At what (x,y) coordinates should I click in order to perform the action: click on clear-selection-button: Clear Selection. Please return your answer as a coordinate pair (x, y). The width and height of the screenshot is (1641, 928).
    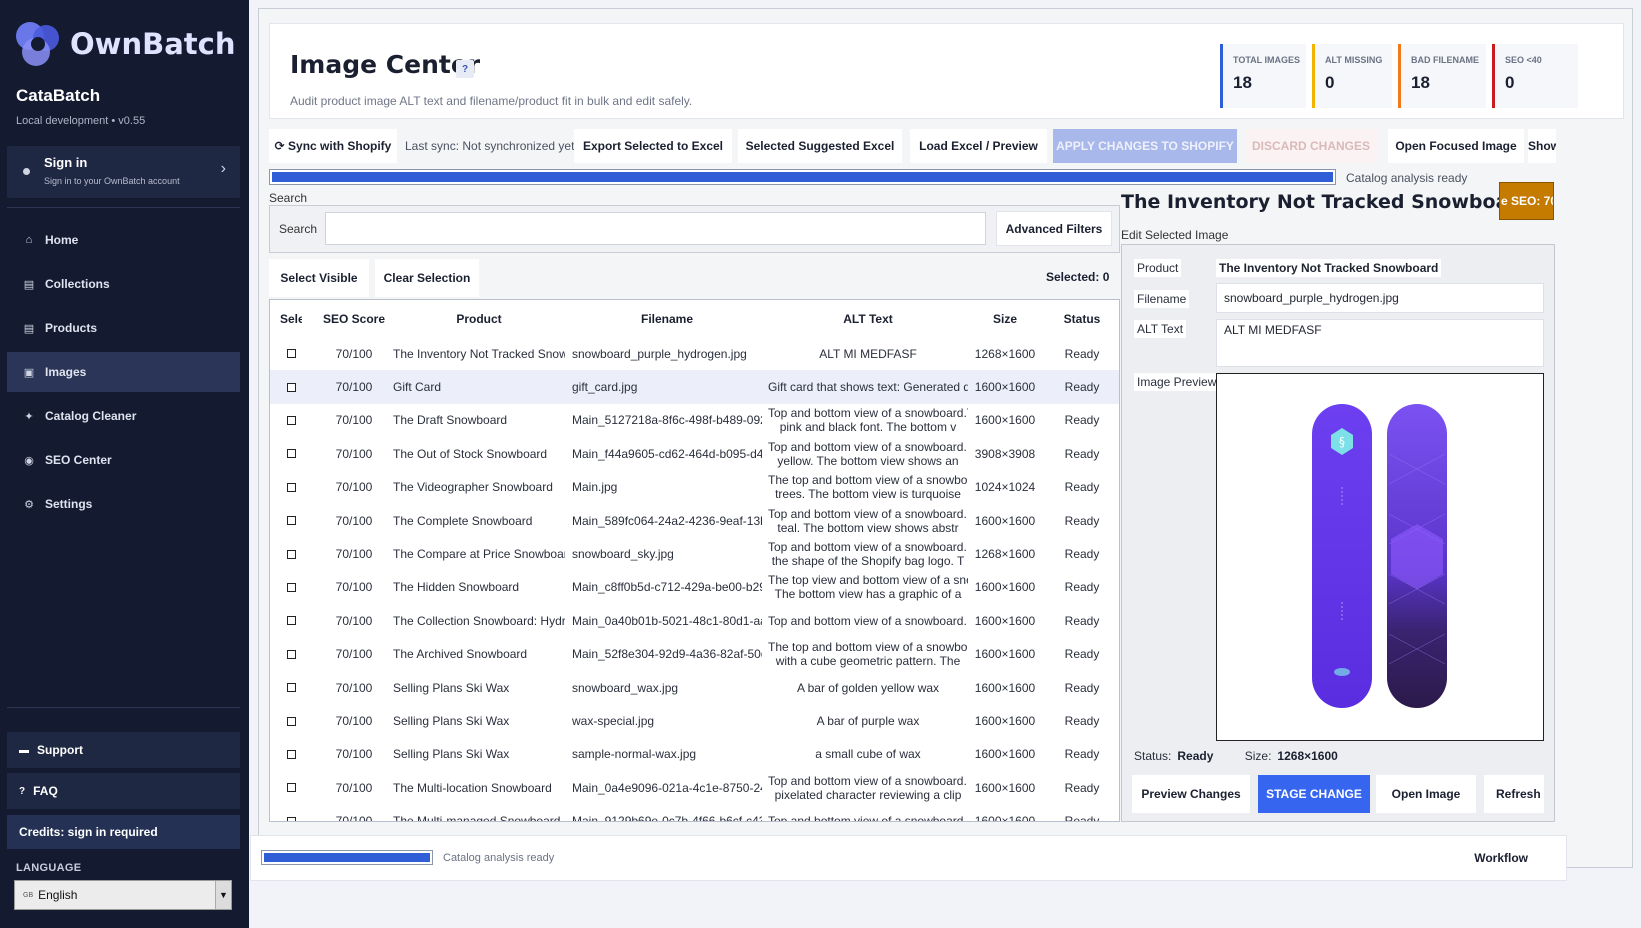
    Looking at the image, I should click on (427, 278).